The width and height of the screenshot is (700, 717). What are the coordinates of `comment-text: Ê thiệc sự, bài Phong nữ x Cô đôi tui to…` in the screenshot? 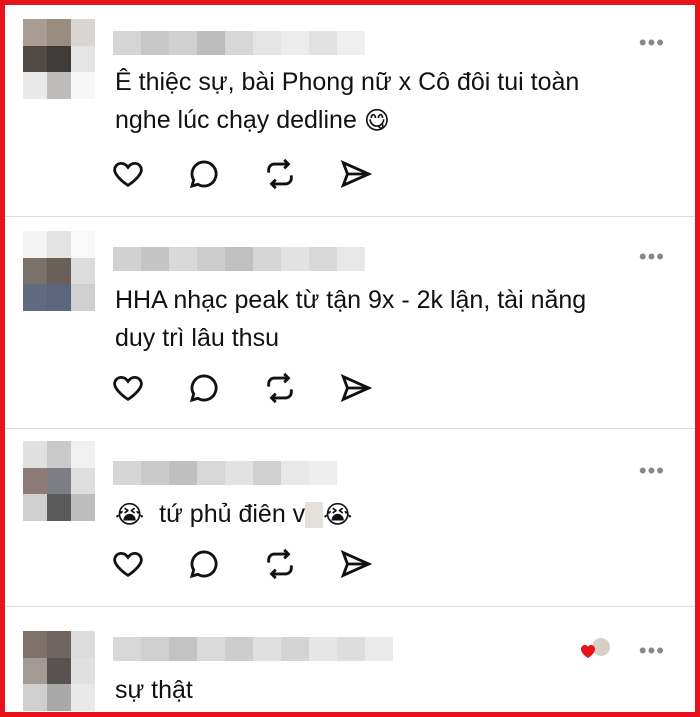 It's located at (347, 101).